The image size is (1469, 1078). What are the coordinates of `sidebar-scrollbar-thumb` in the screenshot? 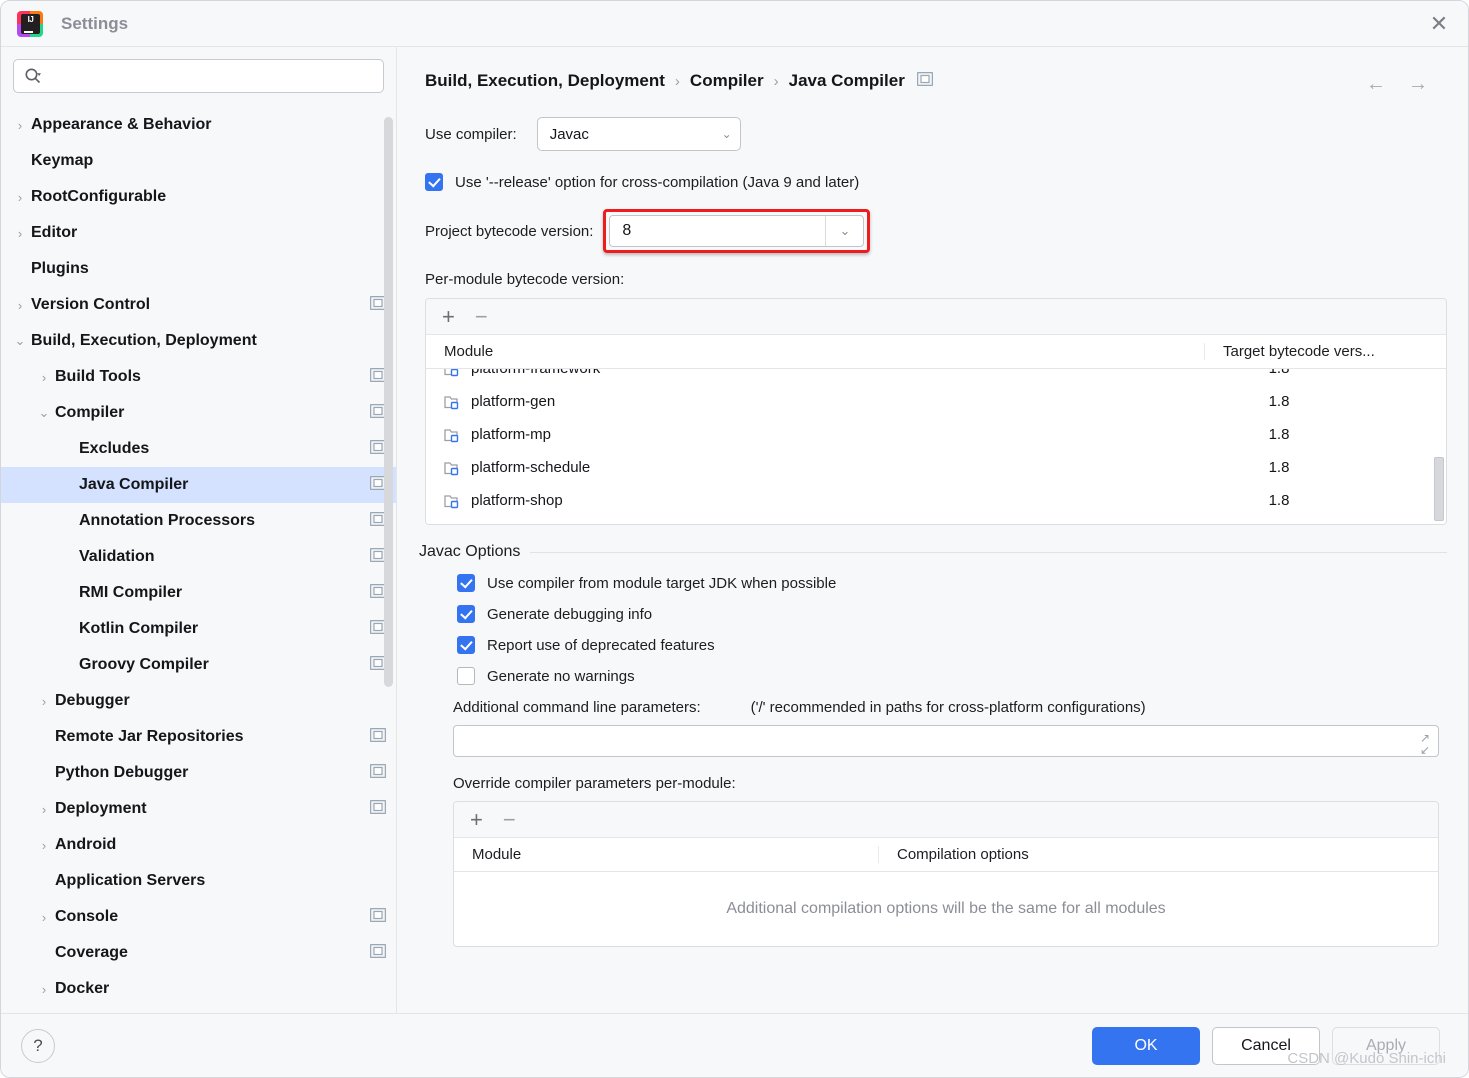 It's located at (388, 402).